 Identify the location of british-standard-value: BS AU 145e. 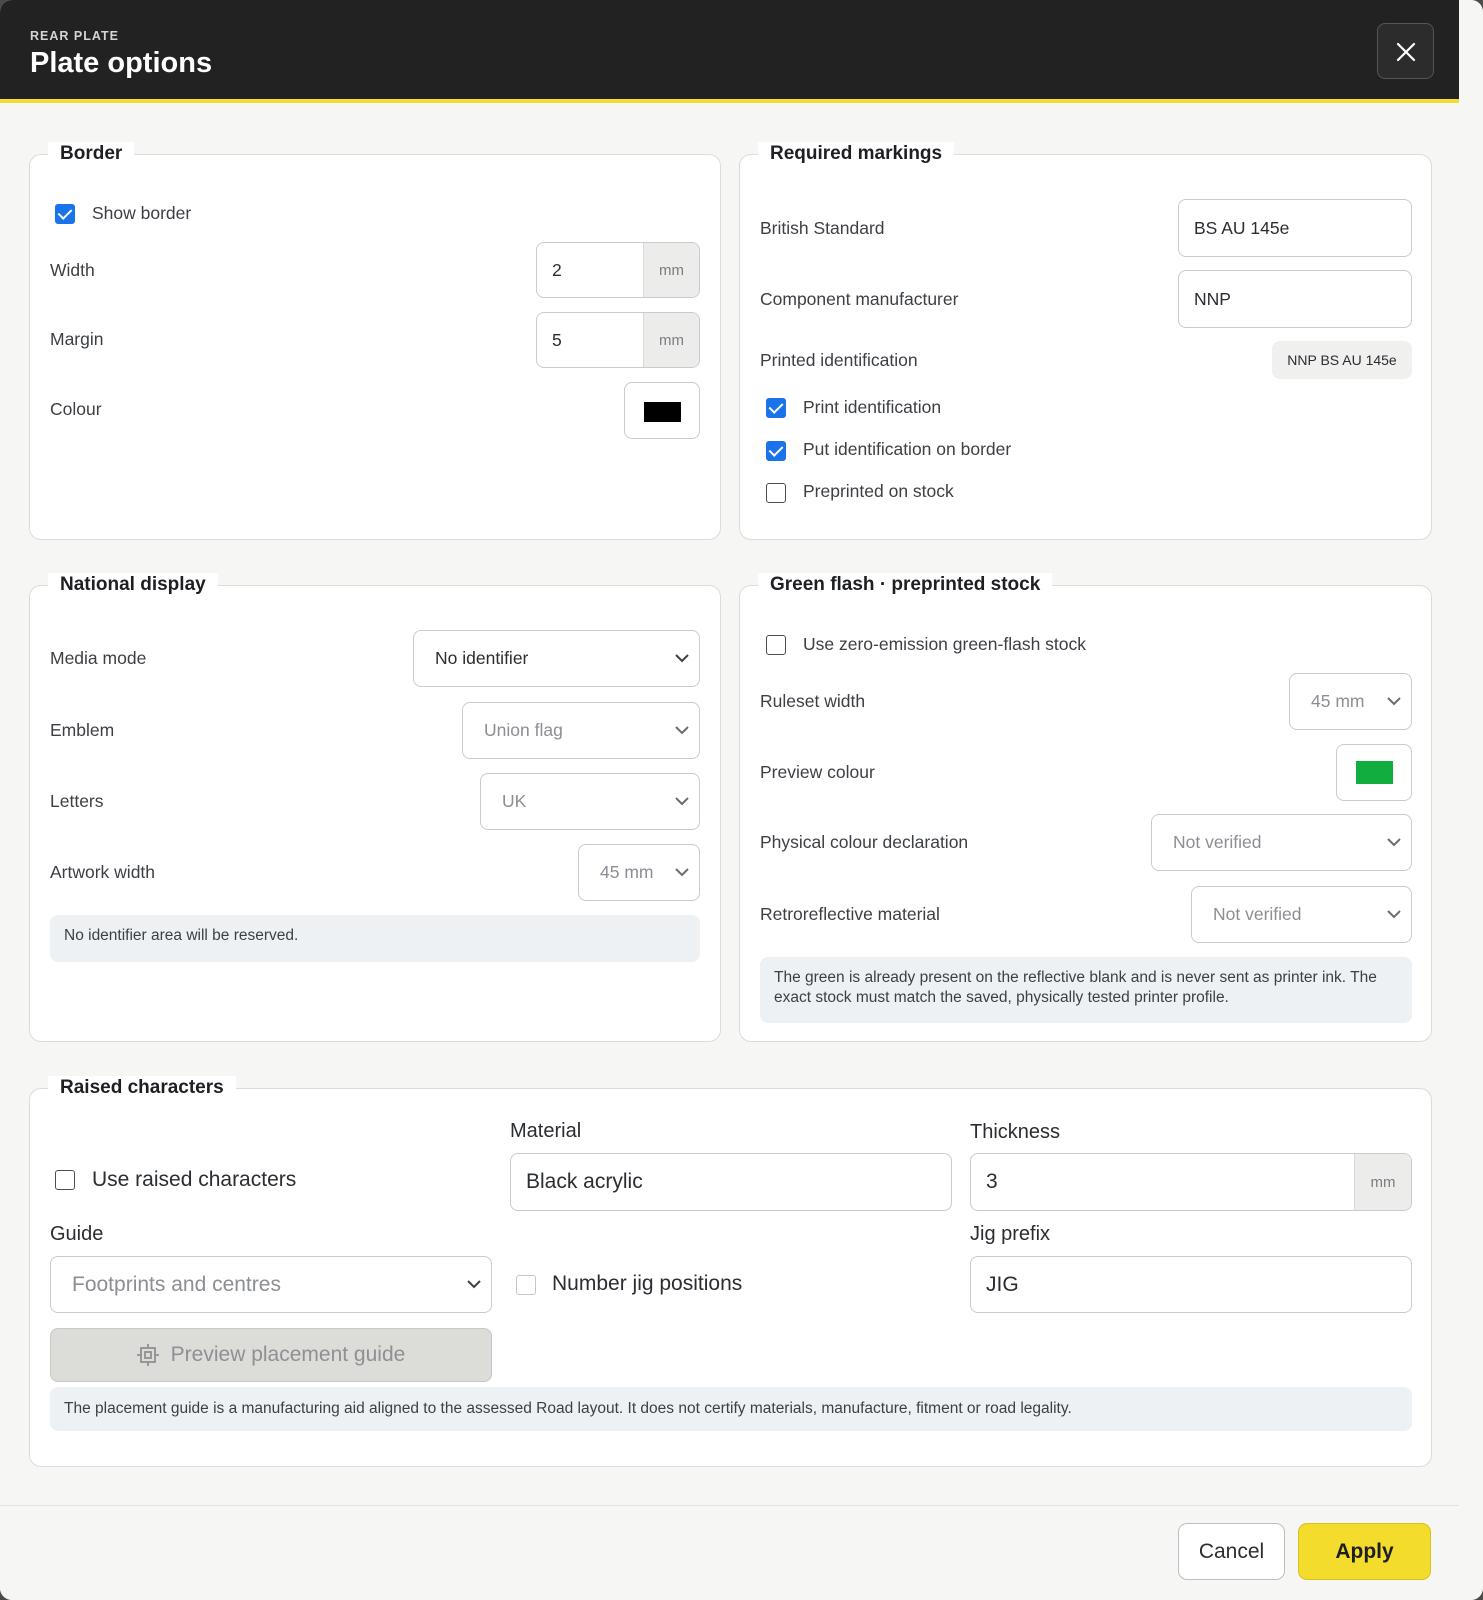
(1242, 227).